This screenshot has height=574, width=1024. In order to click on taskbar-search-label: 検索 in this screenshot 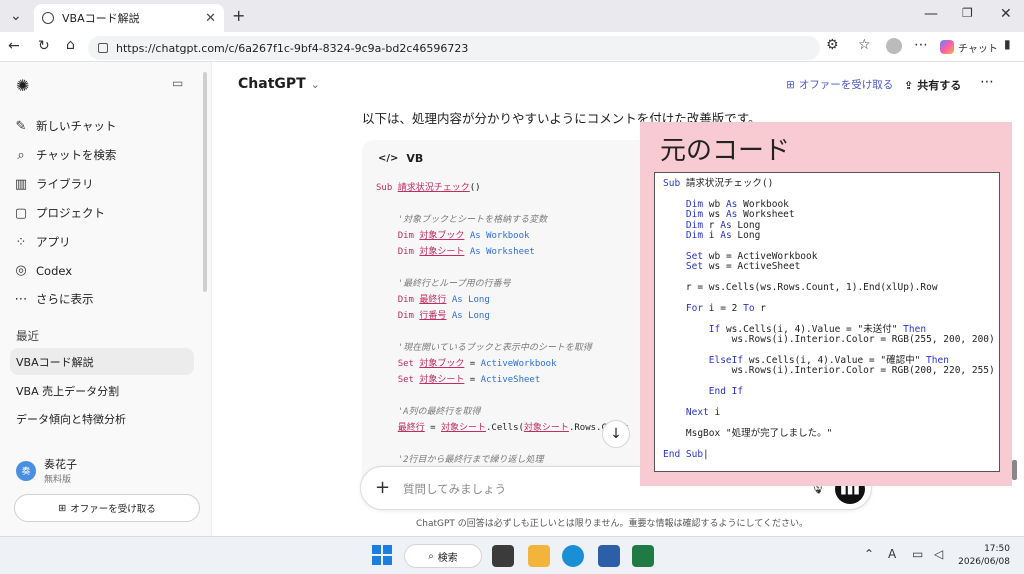, I will do `click(447, 558)`.